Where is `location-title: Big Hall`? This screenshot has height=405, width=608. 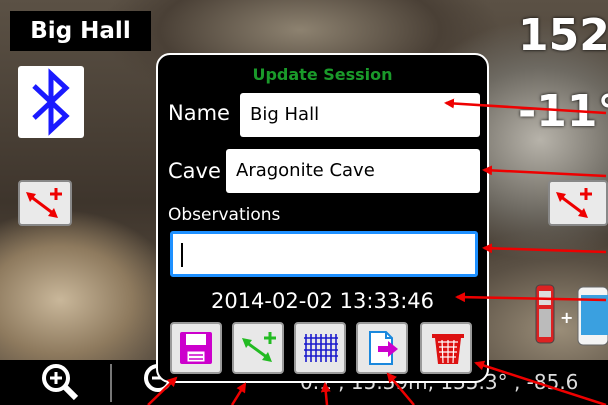
location-title: Big Hall is located at coordinates (80, 31).